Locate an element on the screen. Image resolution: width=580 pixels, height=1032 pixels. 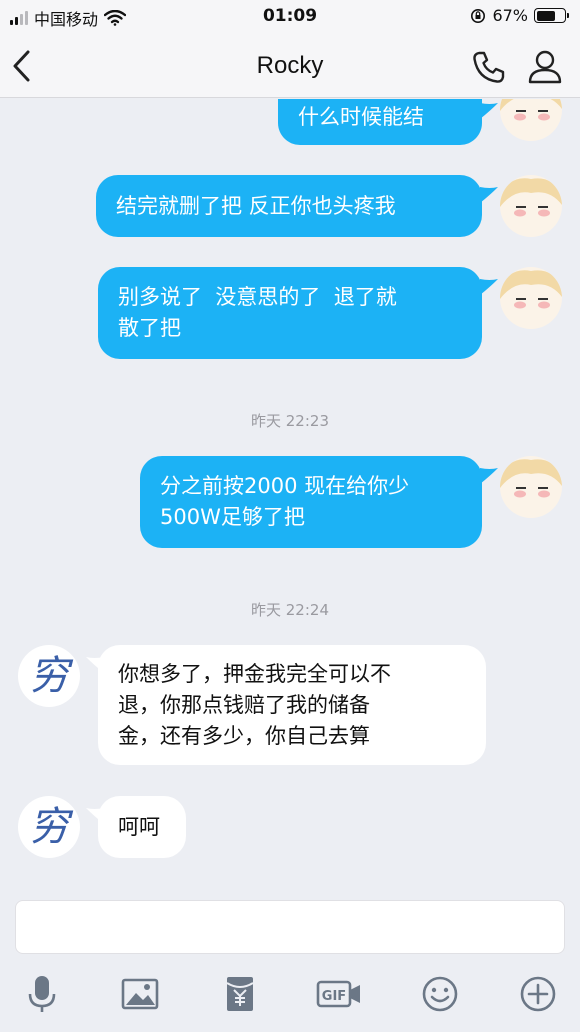
emoji-icon is located at coordinates (440, 994).